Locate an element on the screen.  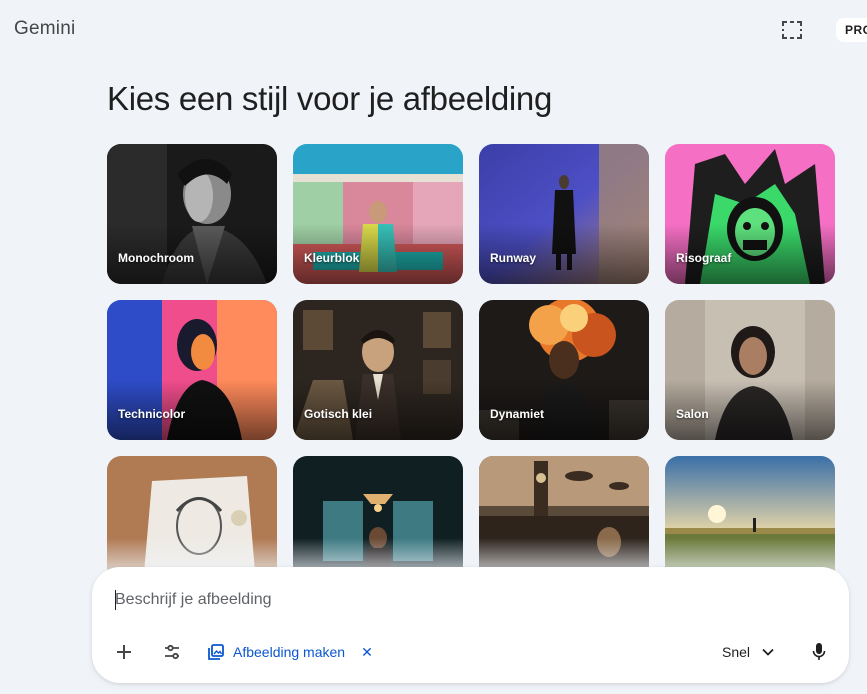
style-card-technicolor: Technicolor is located at coordinates (192, 370).